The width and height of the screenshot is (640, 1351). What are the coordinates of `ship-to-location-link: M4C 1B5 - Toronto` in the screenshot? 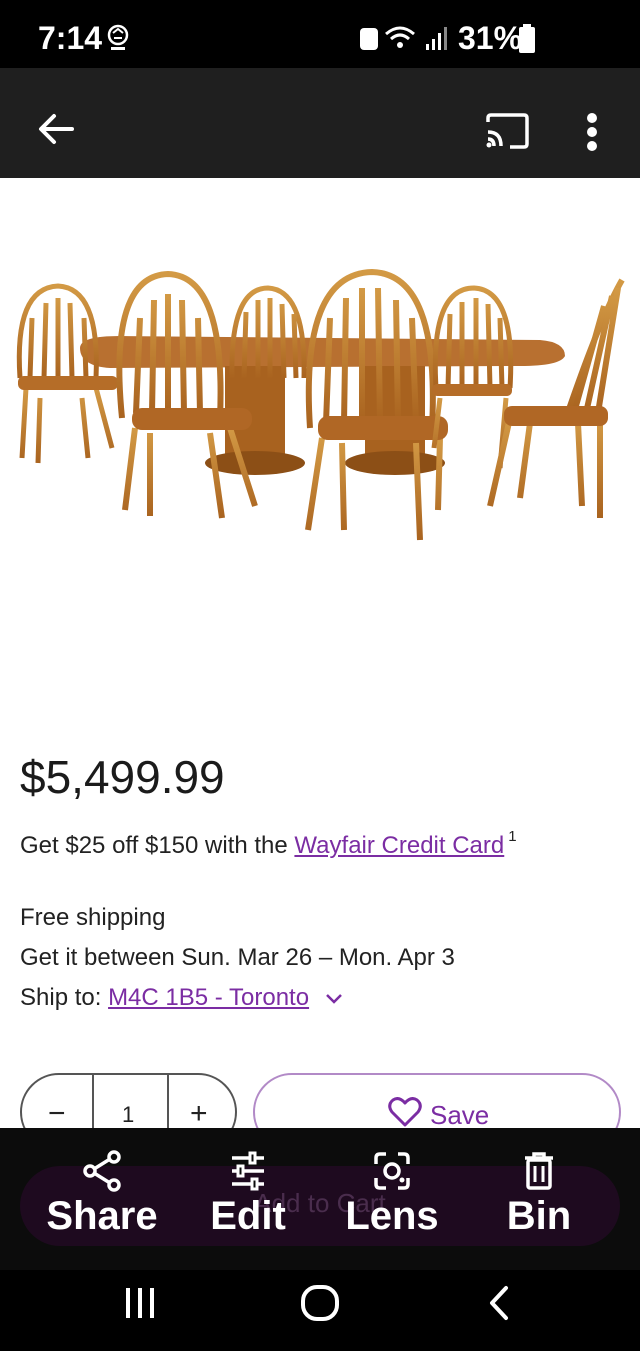 It's located at (208, 997).